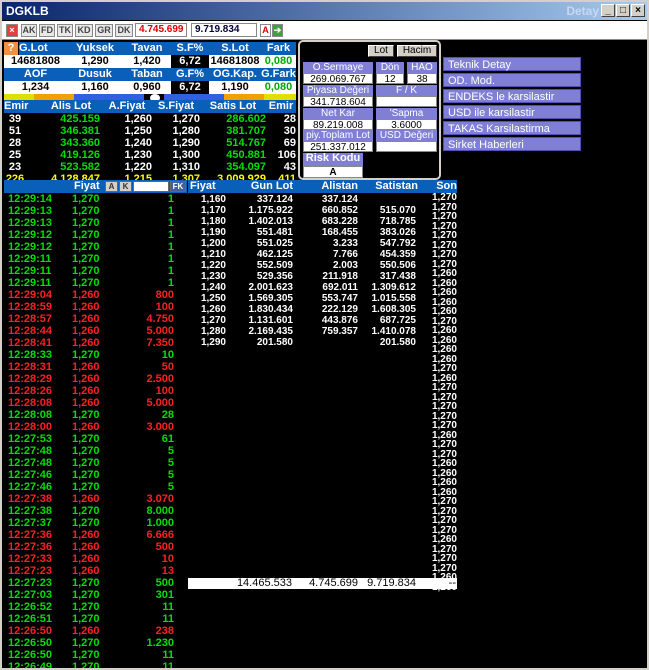  What do you see at coordinates (324, 11) in the screenshot?
I see `title-bar: DGKLB Detay _ □ ×` at bounding box center [324, 11].